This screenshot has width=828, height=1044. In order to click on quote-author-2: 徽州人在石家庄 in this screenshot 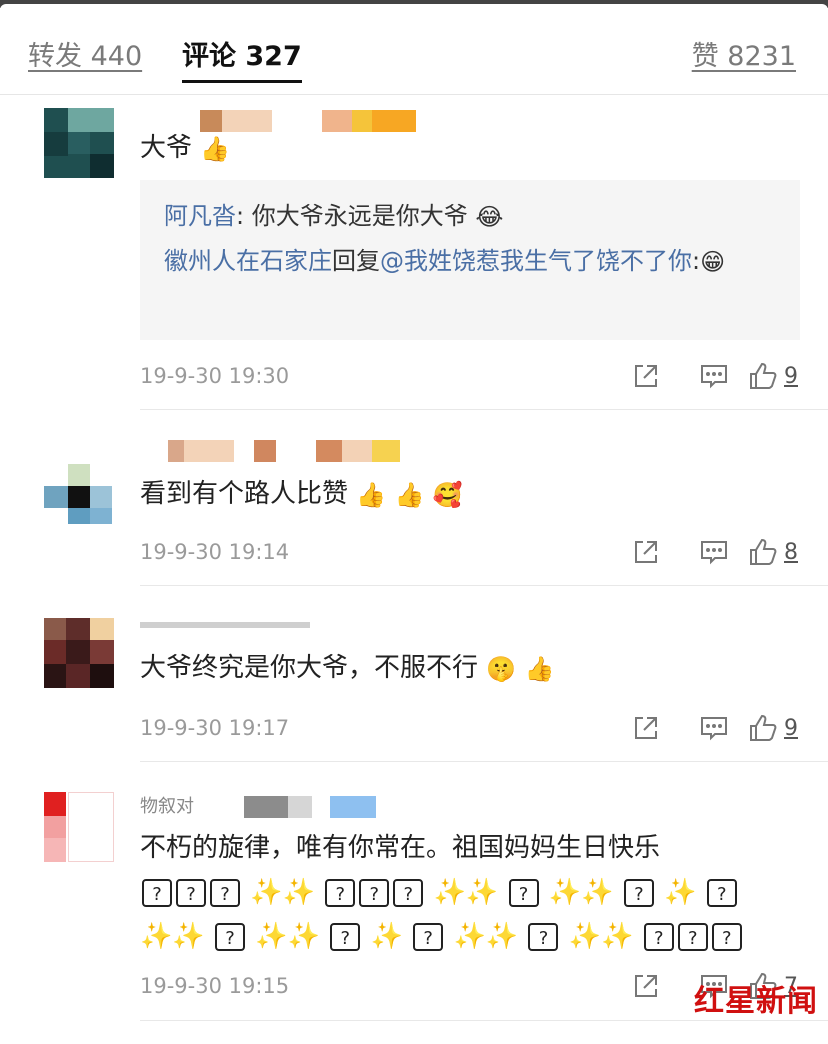, I will do `click(248, 261)`.